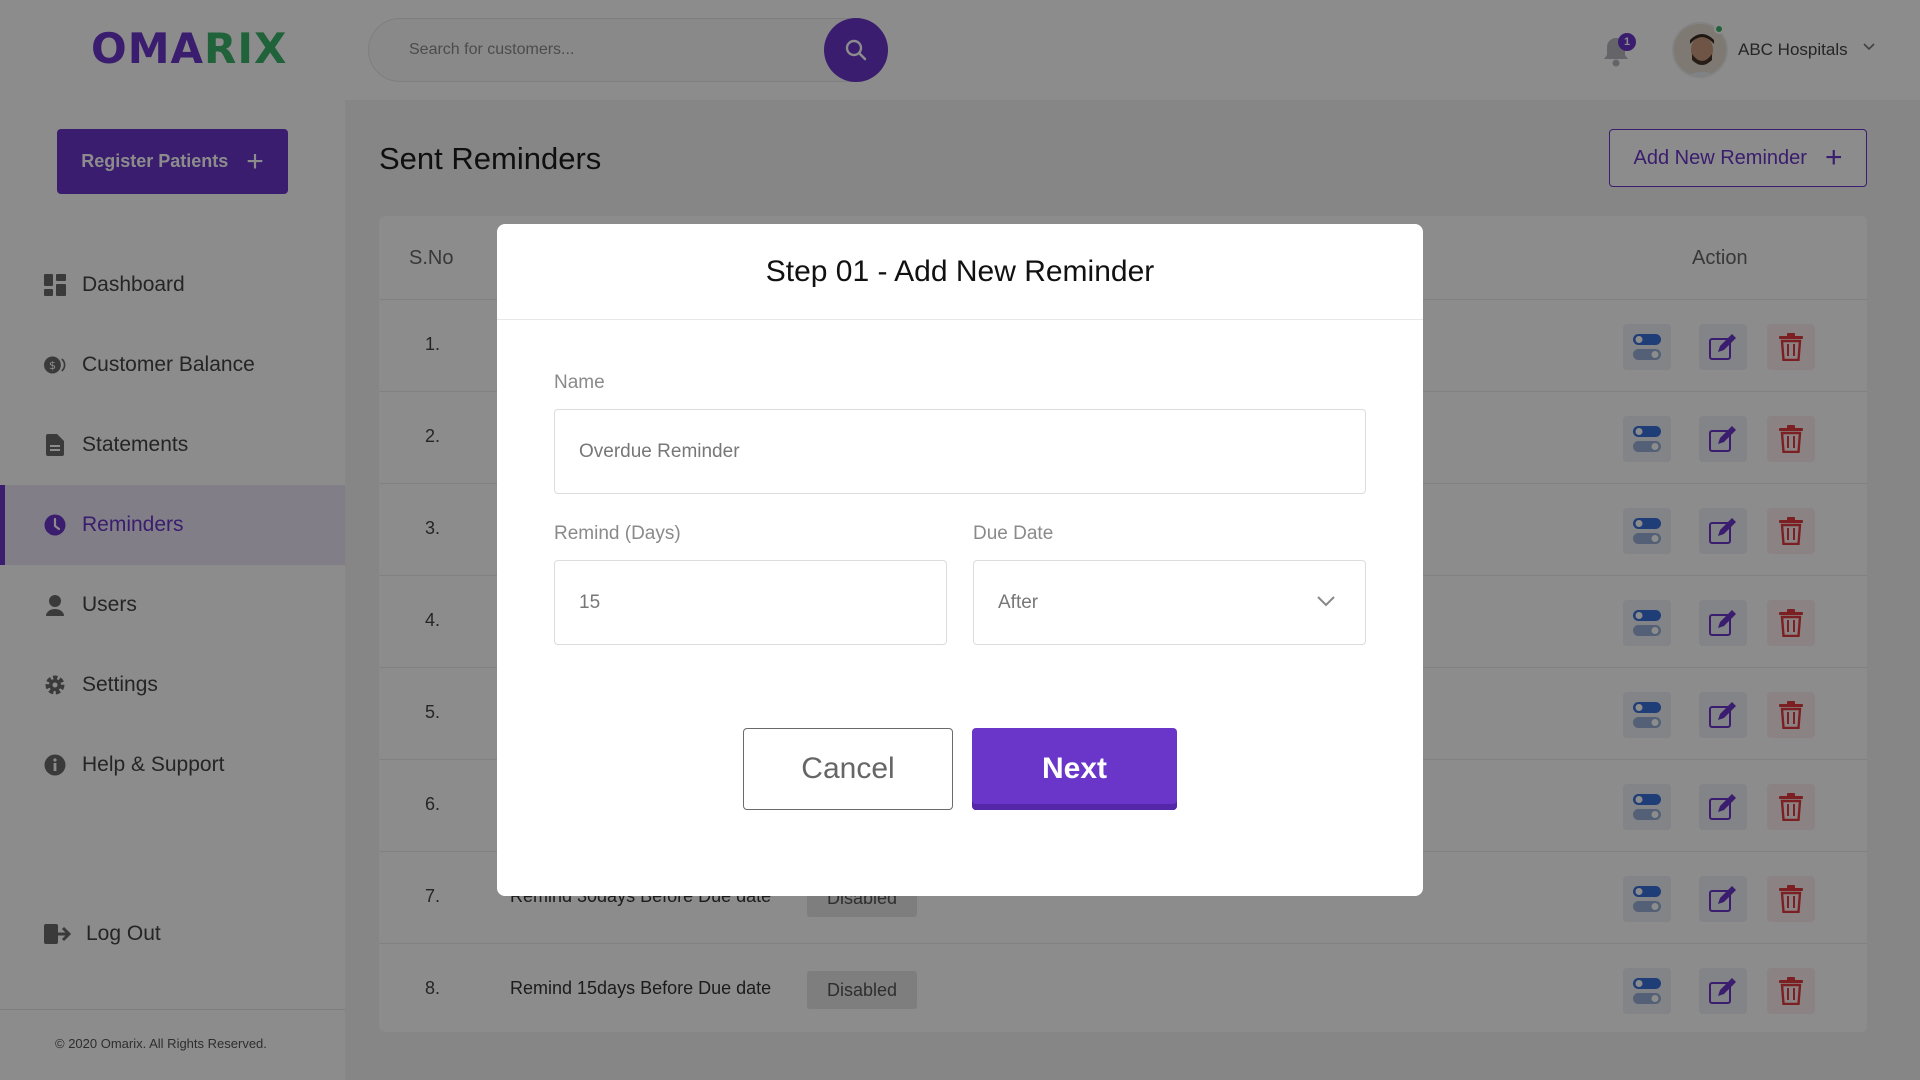  What do you see at coordinates (1013, 533) in the screenshot?
I see `due-date-label: Due Date` at bounding box center [1013, 533].